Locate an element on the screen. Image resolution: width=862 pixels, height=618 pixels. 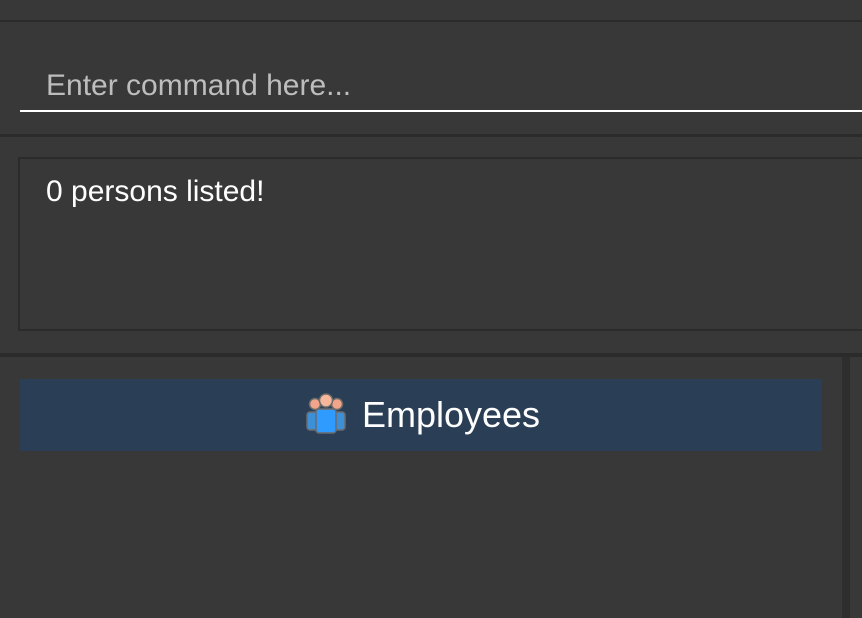
result-message: 0 persons listed! is located at coordinates (155, 191).